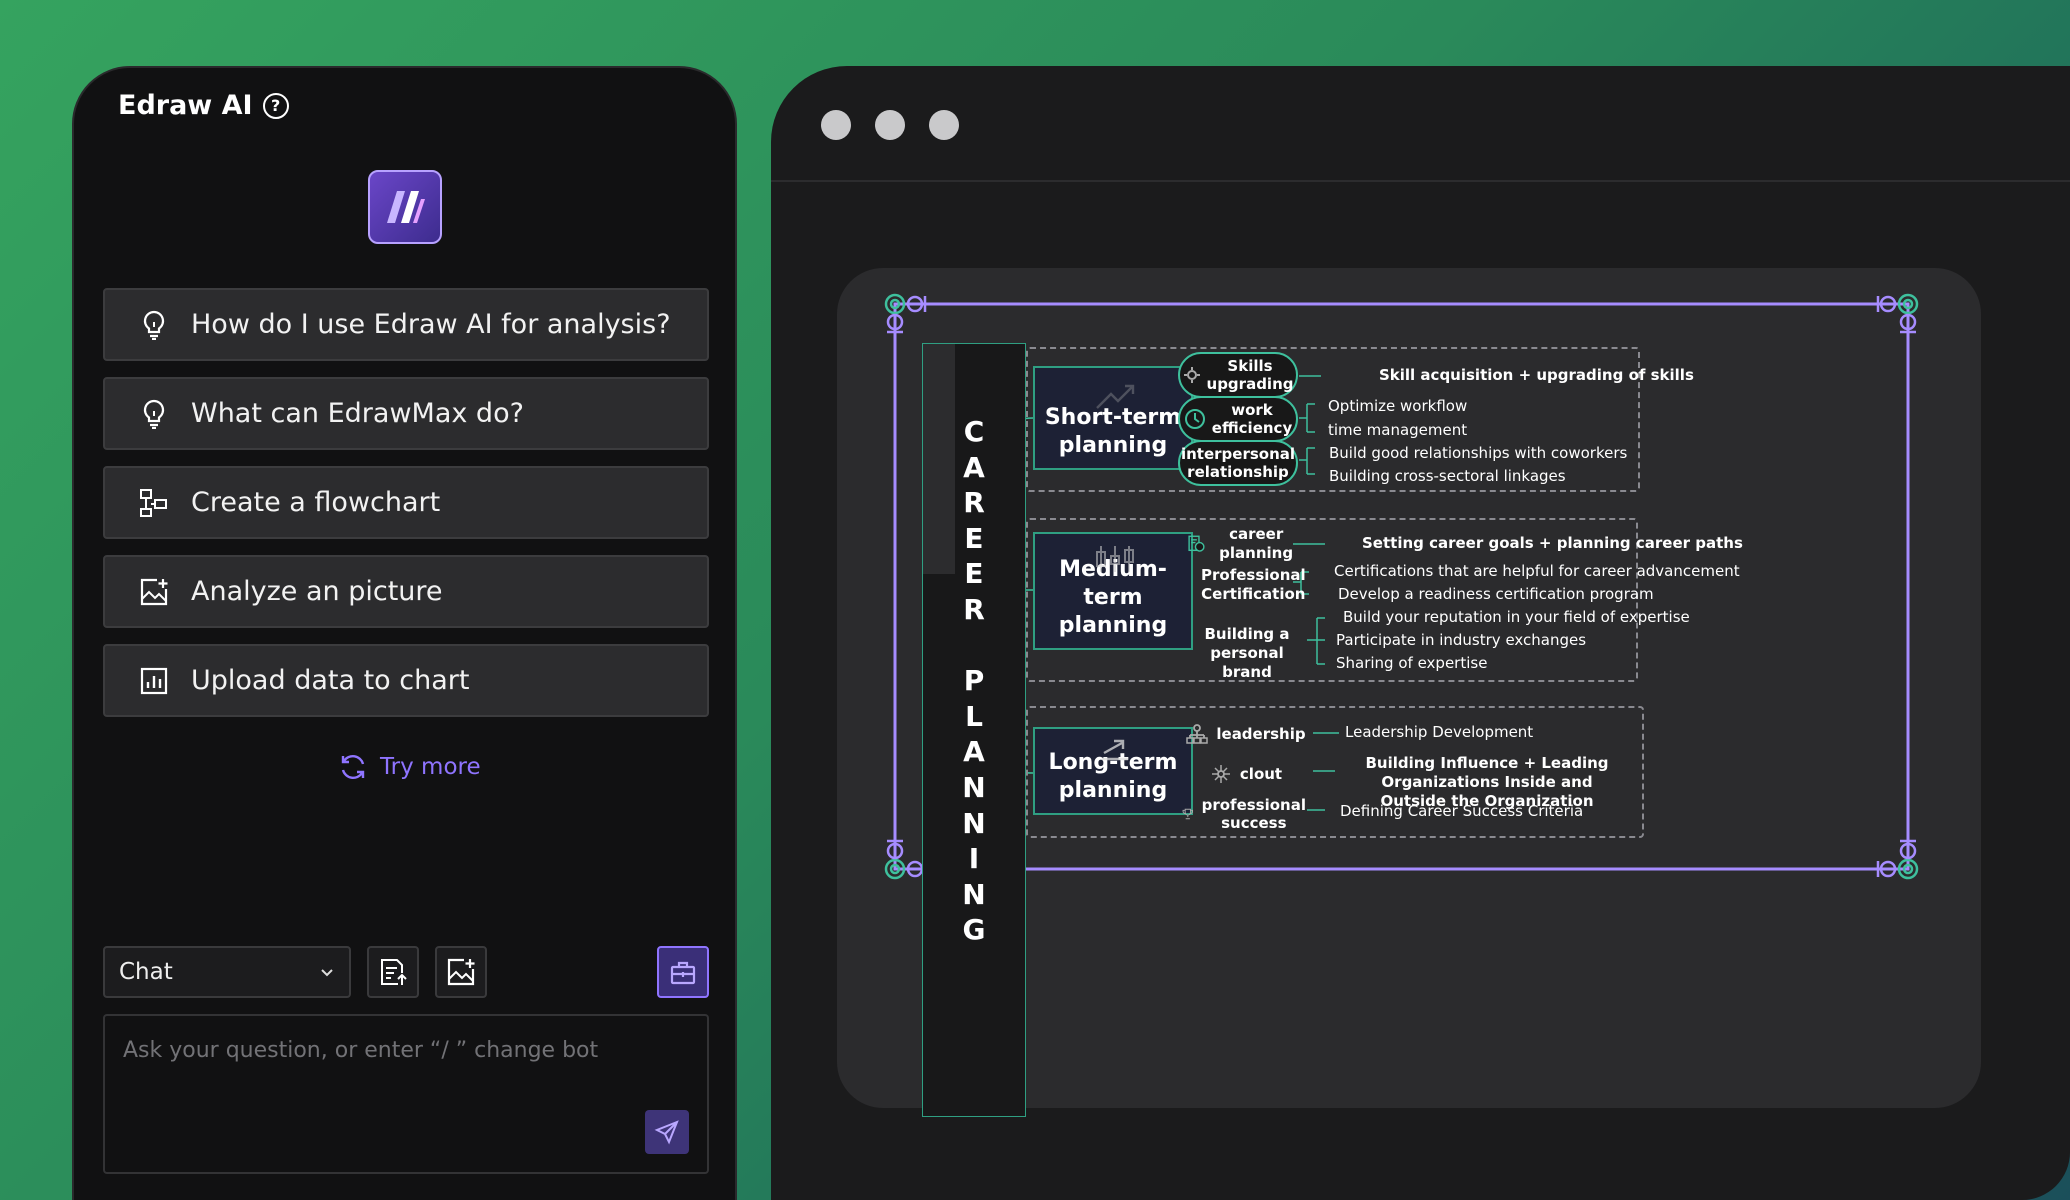  What do you see at coordinates (1461, 811) in the screenshot?
I see `leaf-success-criteria: Defining Career Success Criteria` at bounding box center [1461, 811].